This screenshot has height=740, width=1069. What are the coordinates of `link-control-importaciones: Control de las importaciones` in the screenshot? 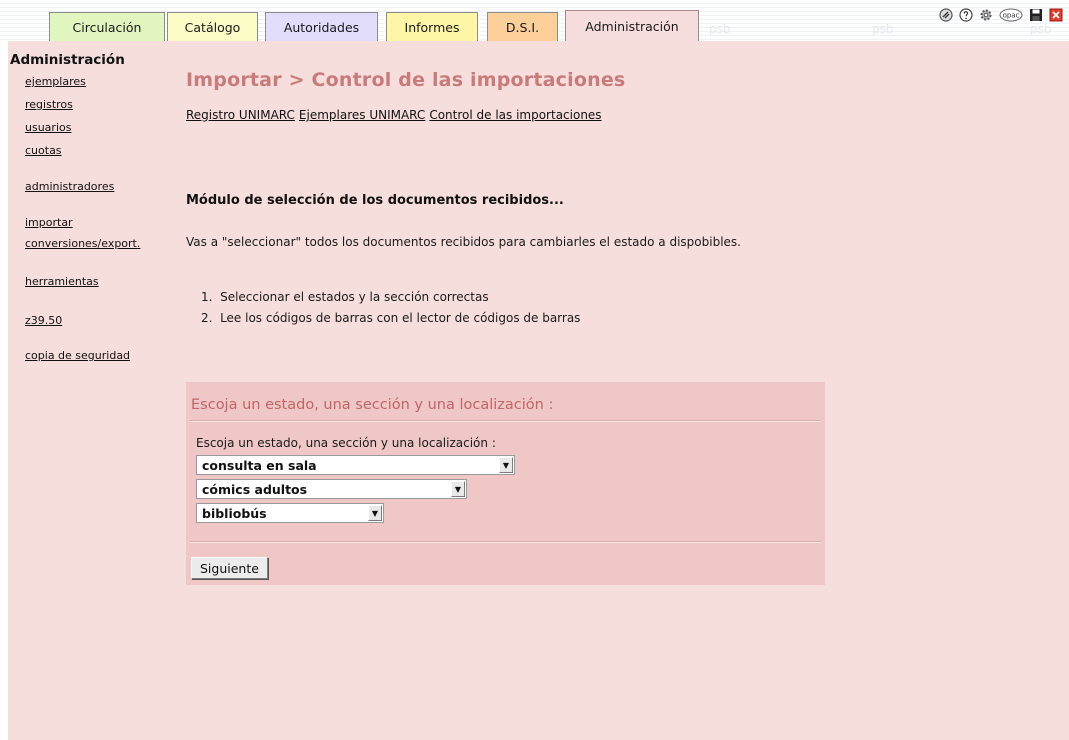 It's located at (515, 115).